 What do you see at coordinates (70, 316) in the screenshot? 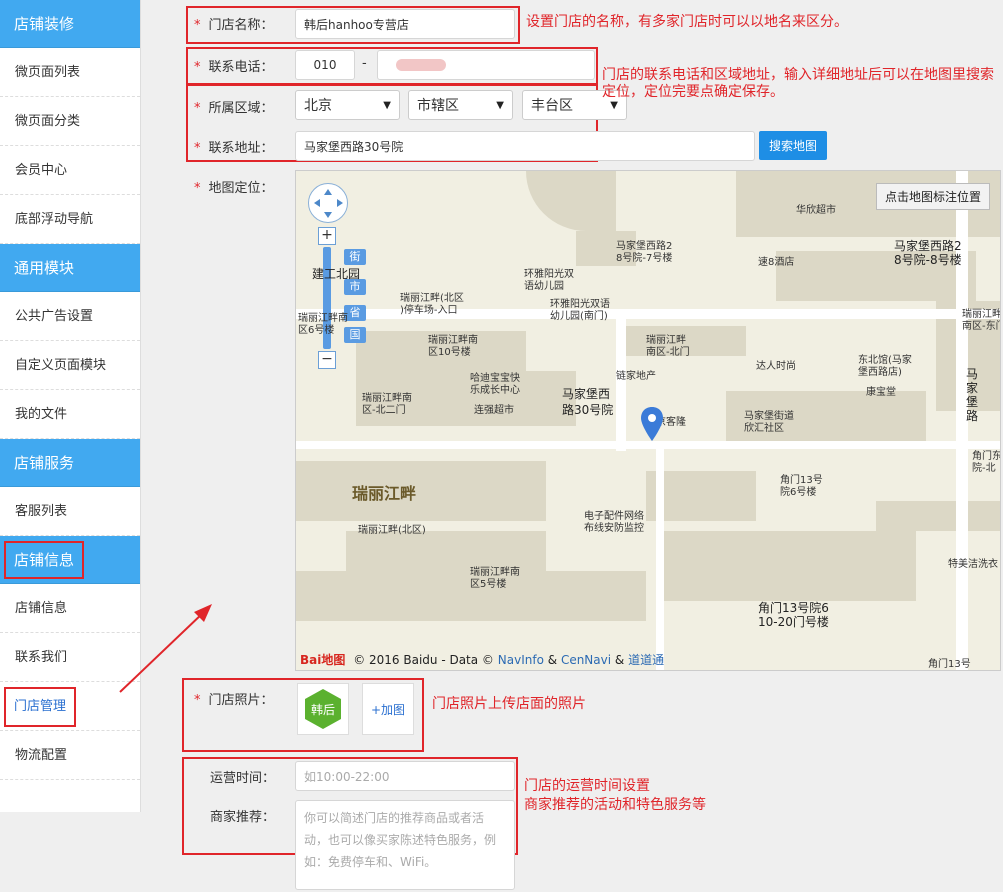
I see `sidebar-item-public-ads: 公共广告设置` at bounding box center [70, 316].